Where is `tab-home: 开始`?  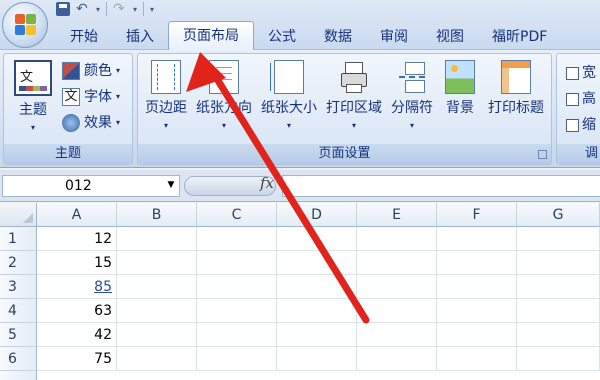 tab-home: 开始 is located at coordinates (84, 37).